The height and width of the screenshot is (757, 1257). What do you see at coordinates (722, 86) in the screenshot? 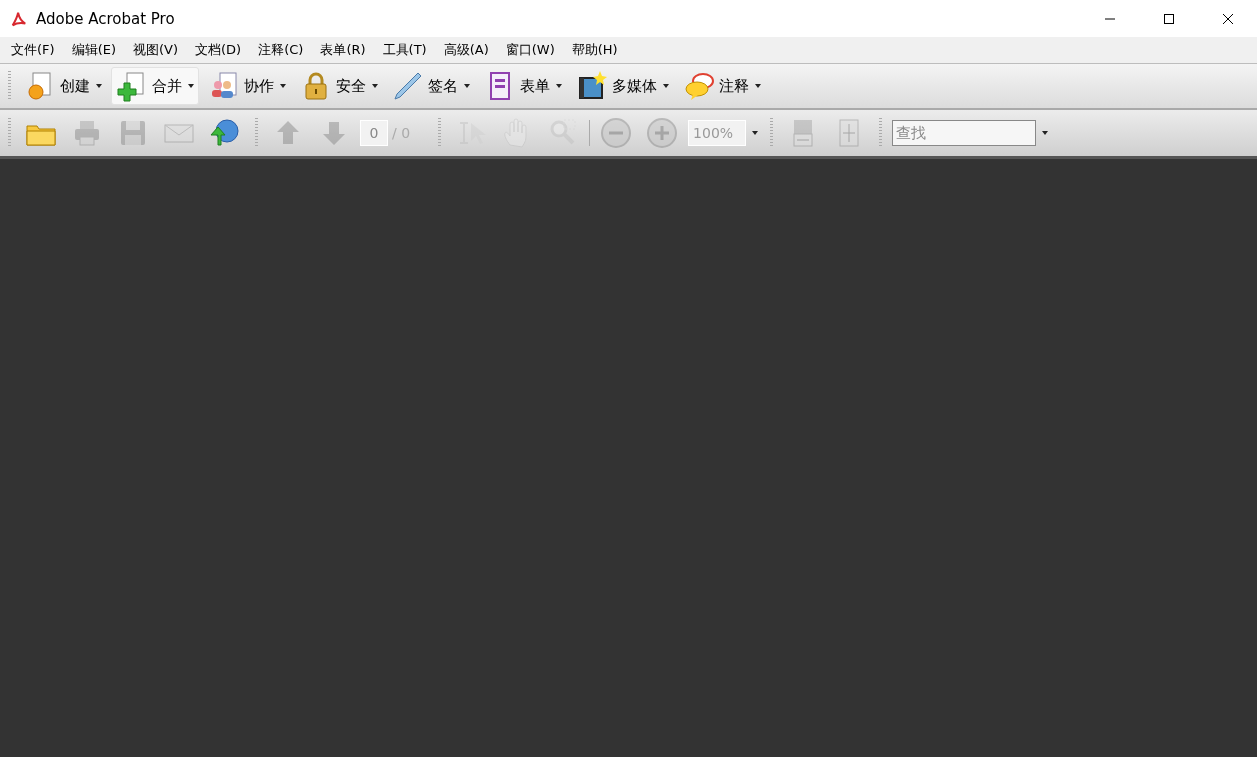
I see `task-button: 注释` at bounding box center [722, 86].